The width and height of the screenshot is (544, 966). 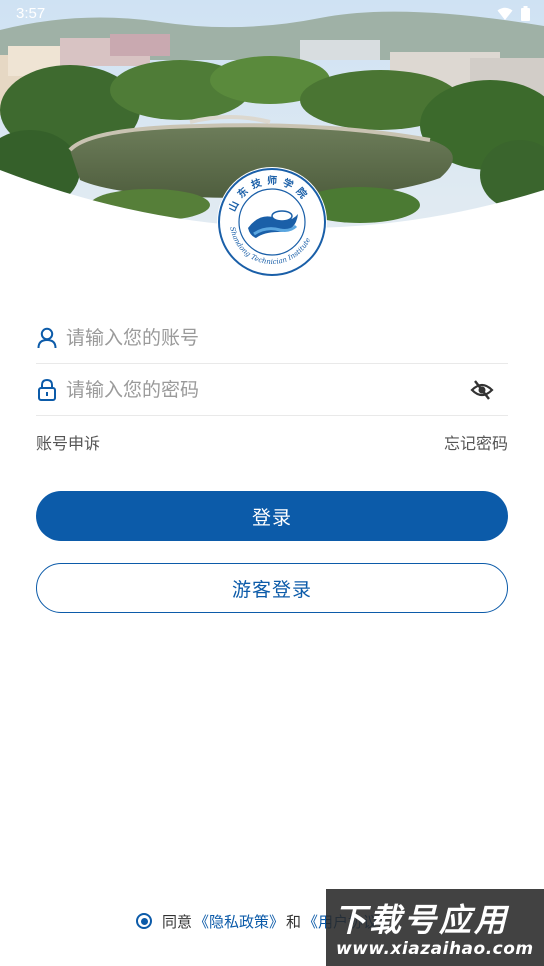 I want to click on battery-icon, so click(x=525, y=13).